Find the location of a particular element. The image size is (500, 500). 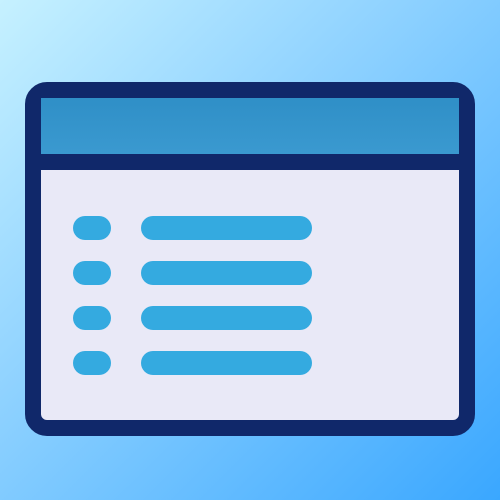

window-titlebar is located at coordinates (250, 130).